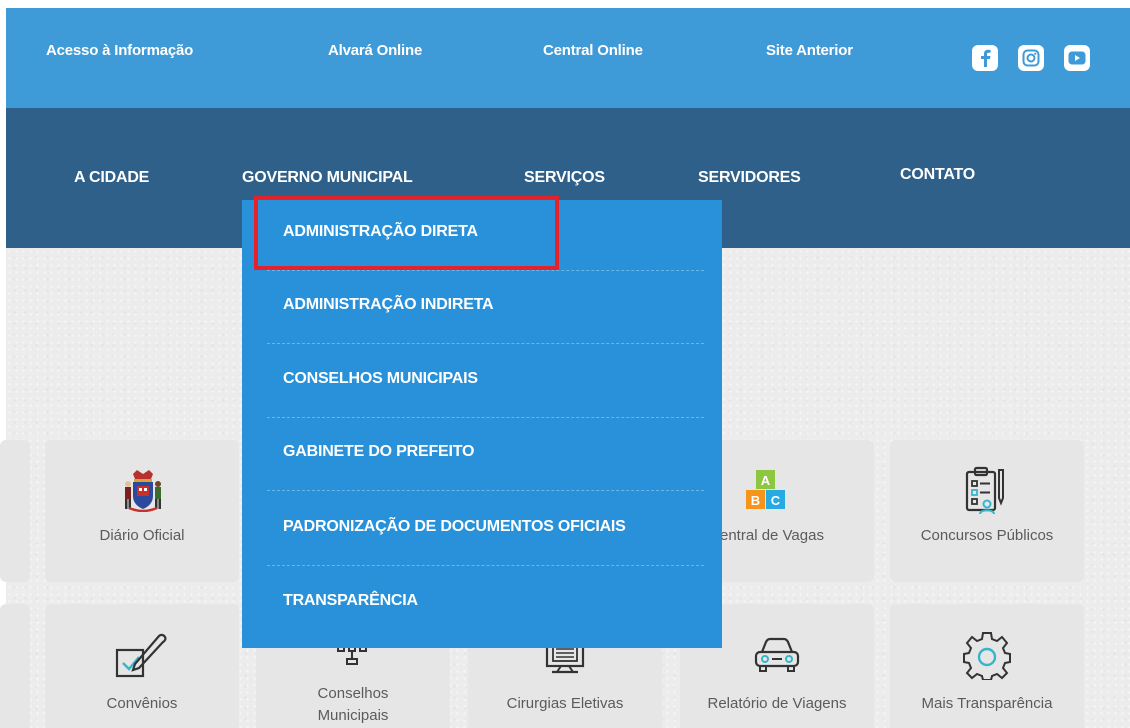  Describe the element at coordinates (766, 480) in the screenshot. I see `svg-text: A` at that location.